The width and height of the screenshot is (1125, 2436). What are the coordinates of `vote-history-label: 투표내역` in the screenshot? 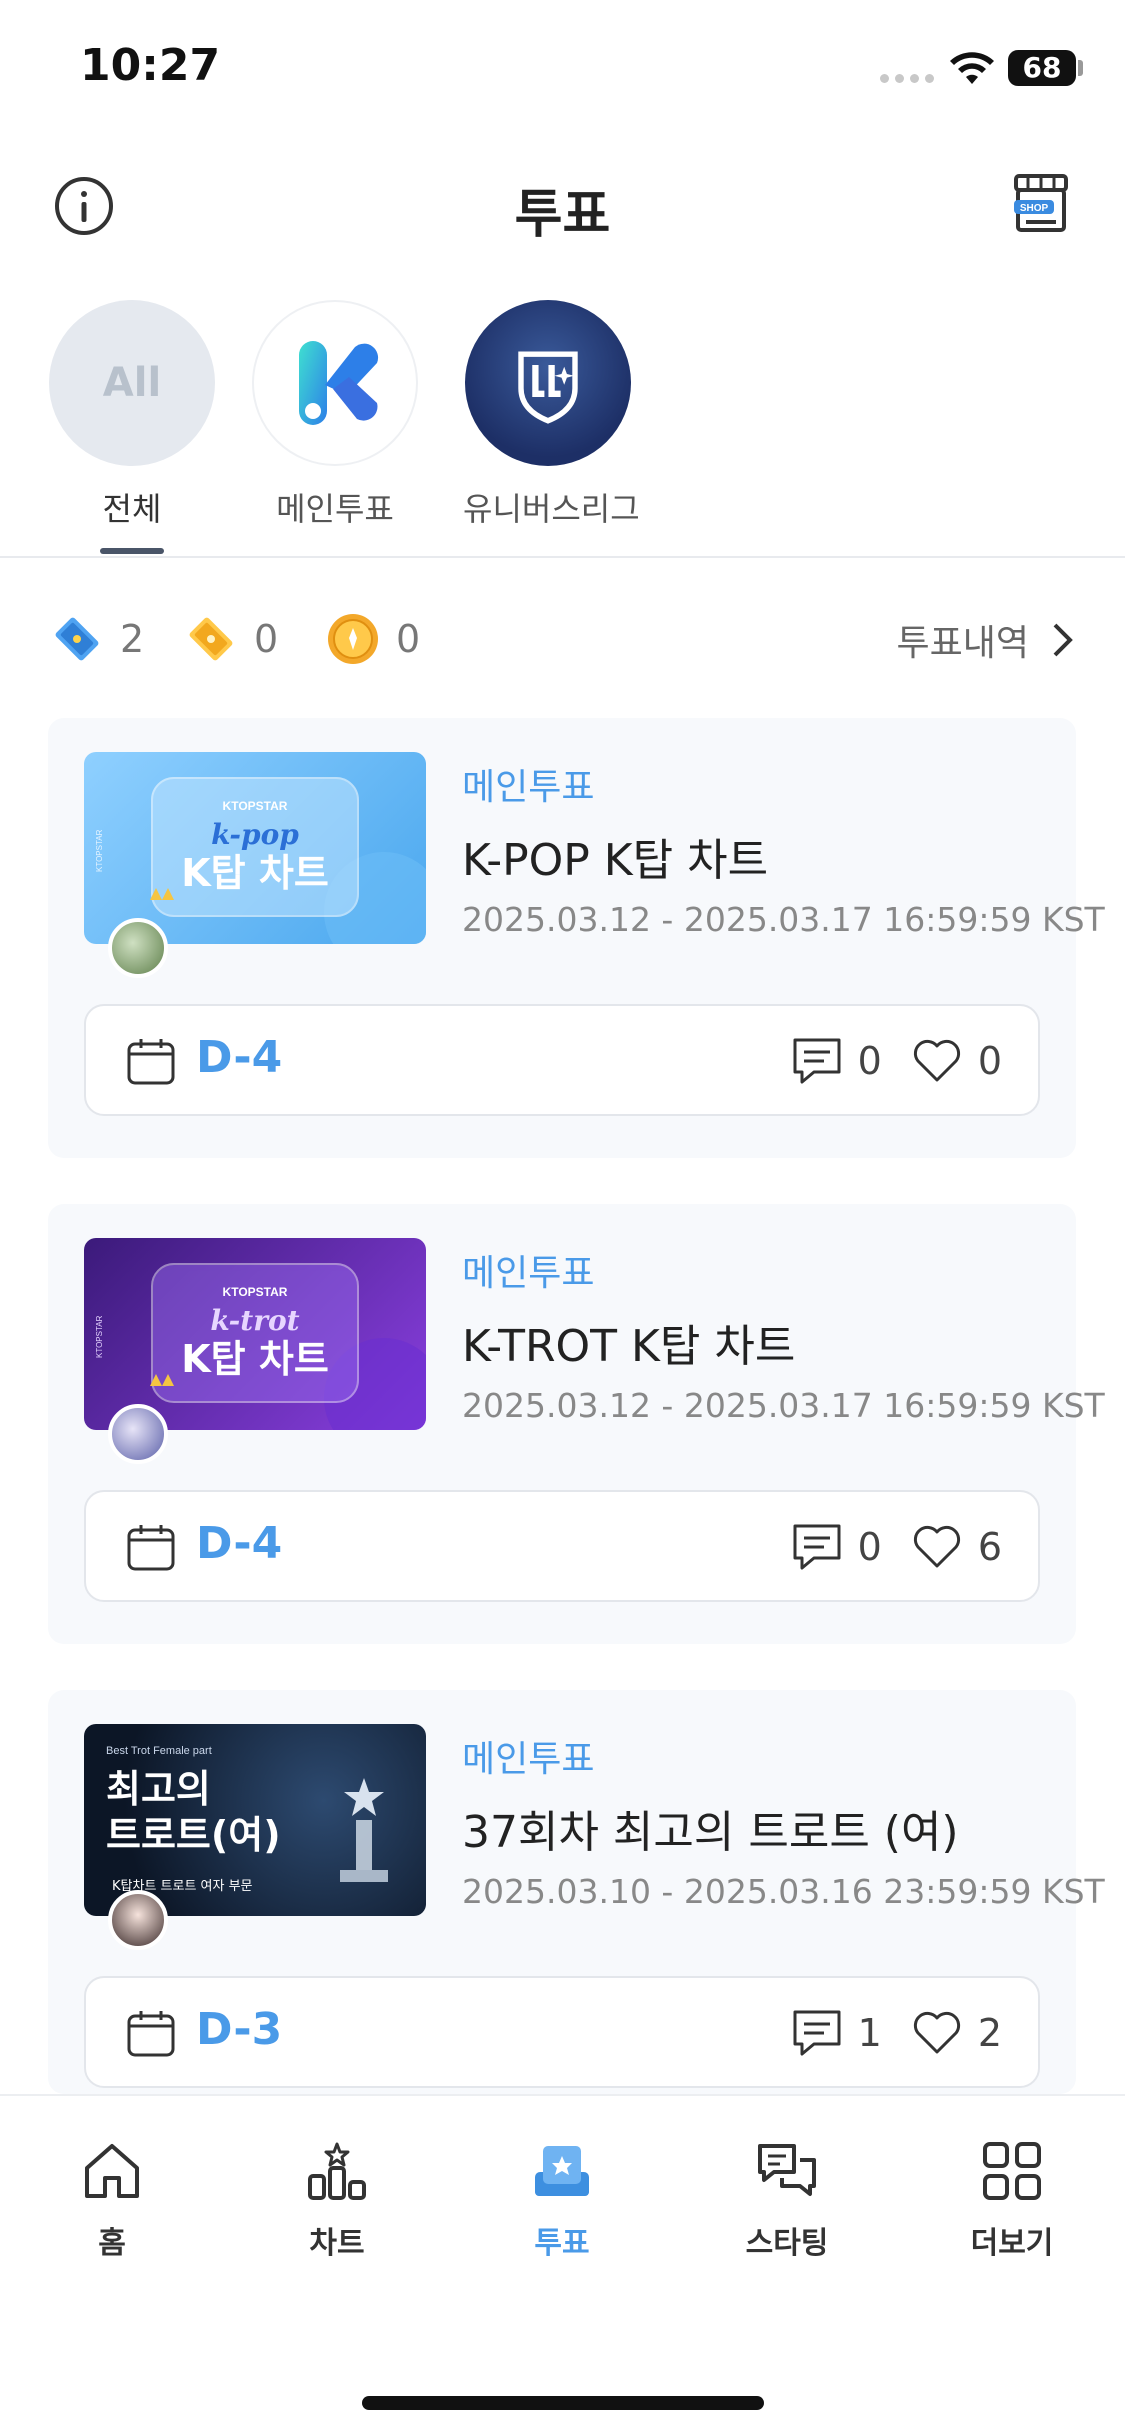 It's located at (962, 643).